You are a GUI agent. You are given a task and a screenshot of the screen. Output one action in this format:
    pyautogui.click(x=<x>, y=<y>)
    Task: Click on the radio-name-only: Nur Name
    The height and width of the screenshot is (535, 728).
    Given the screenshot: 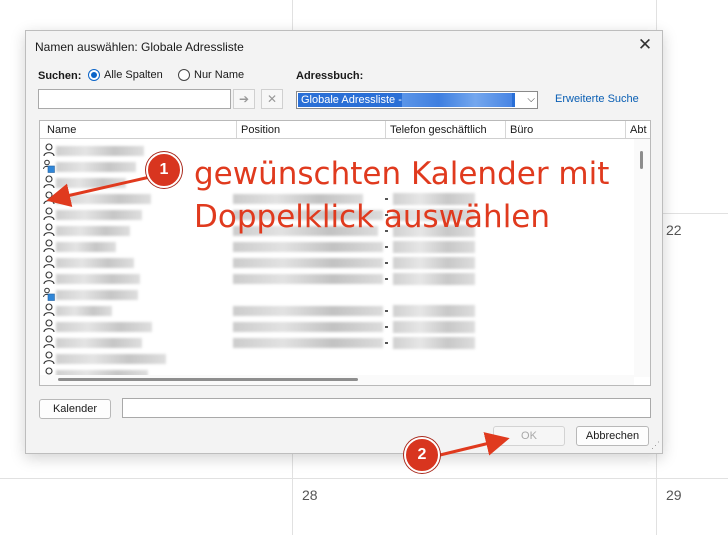 What is the action you would take?
    pyautogui.click(x=211, y=75)
    